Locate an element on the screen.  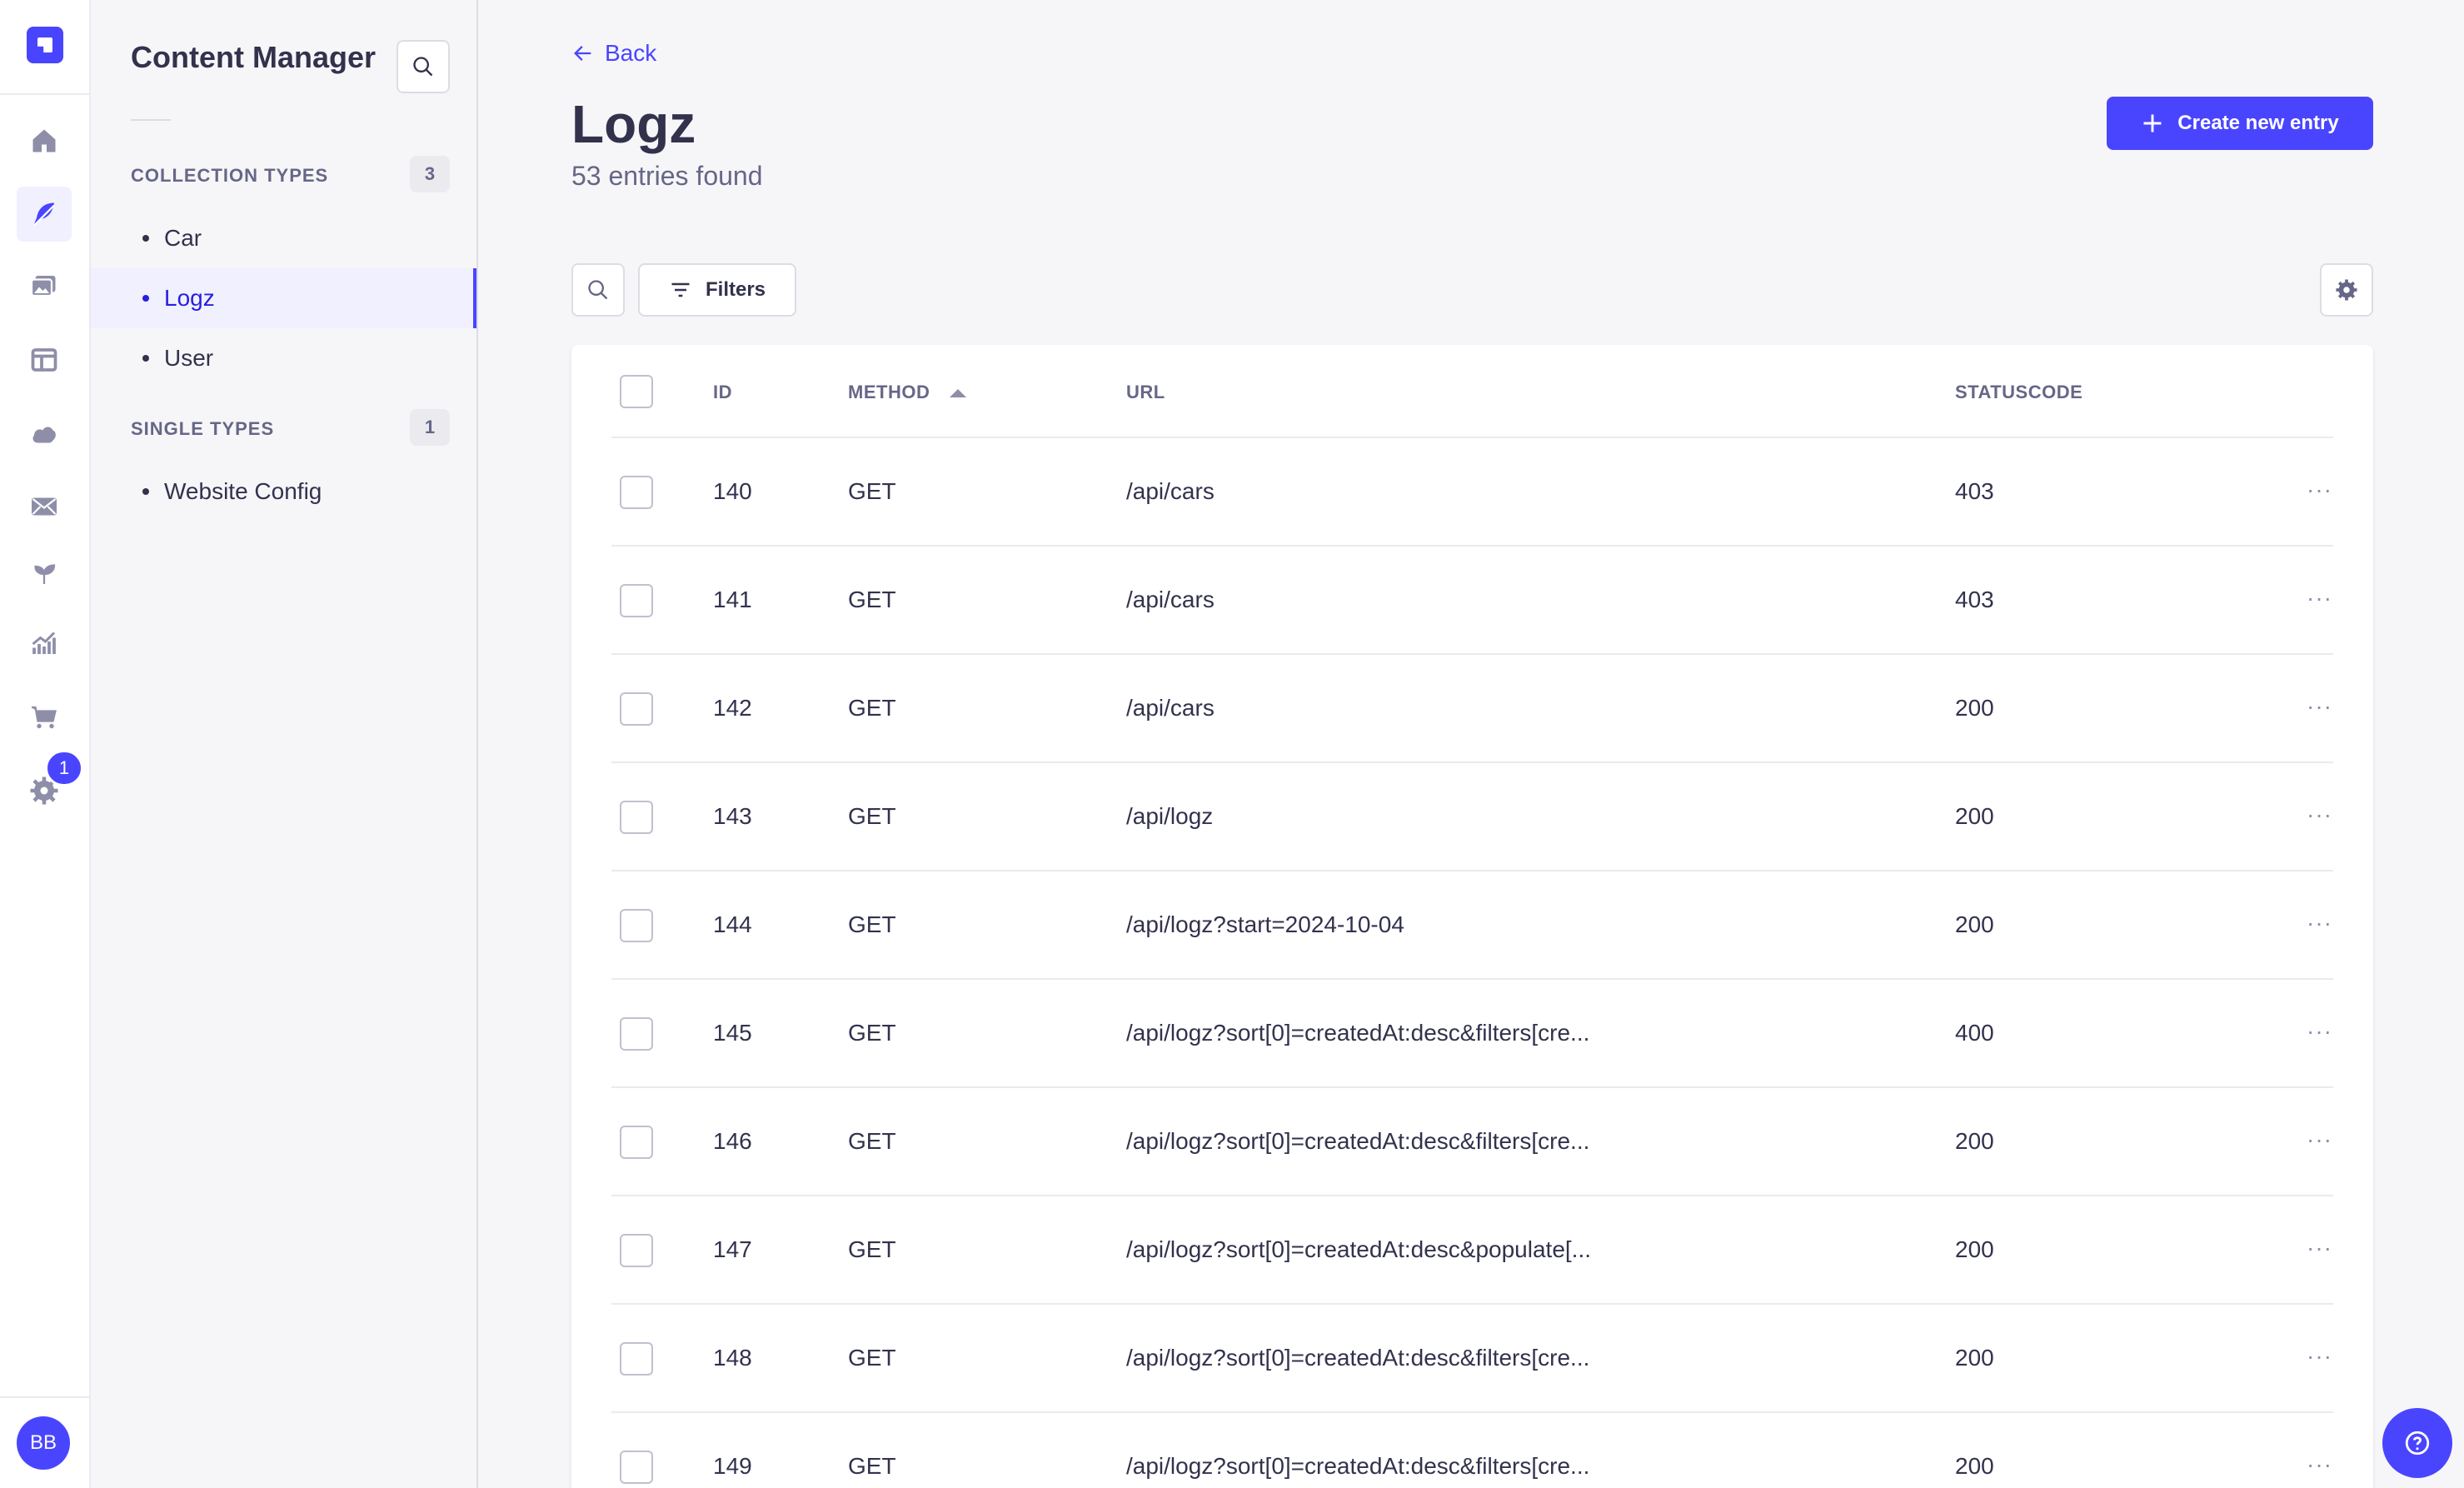
question-icon is located at coordinates (2417, 1443).